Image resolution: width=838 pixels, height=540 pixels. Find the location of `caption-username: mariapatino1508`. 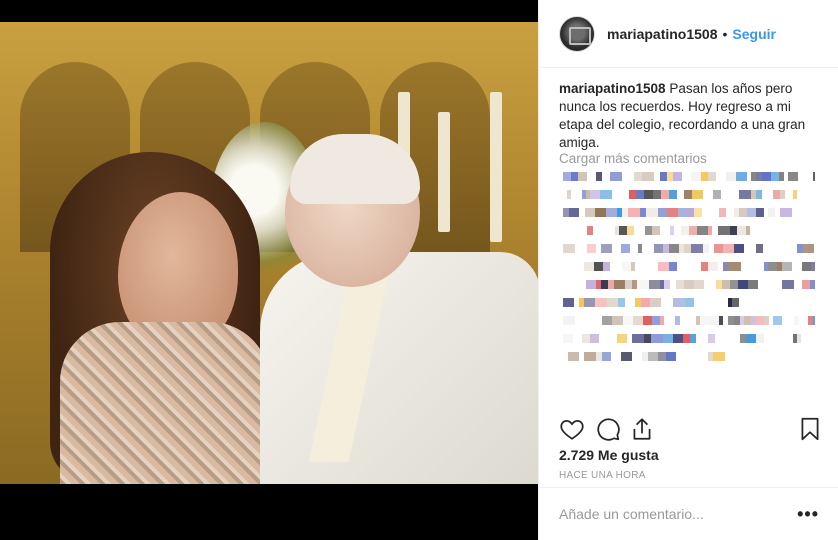

caption-username: mariapatino1508 is located at coordinates (612, 88).